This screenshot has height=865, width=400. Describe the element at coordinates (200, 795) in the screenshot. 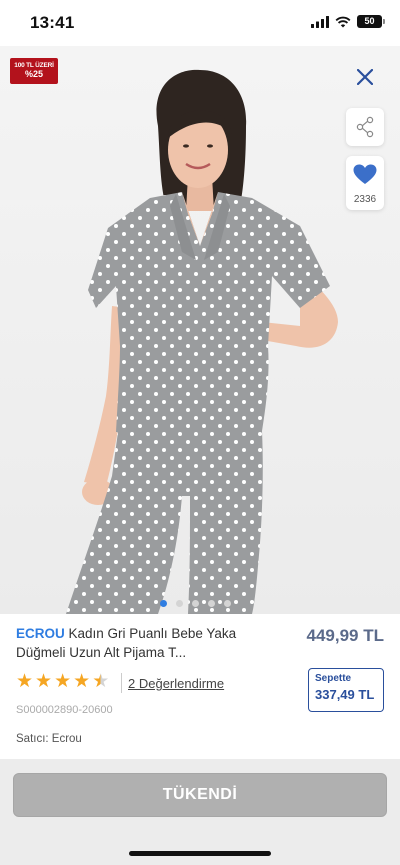

I see `sold-out-button: TÜKENDİ` at that location.